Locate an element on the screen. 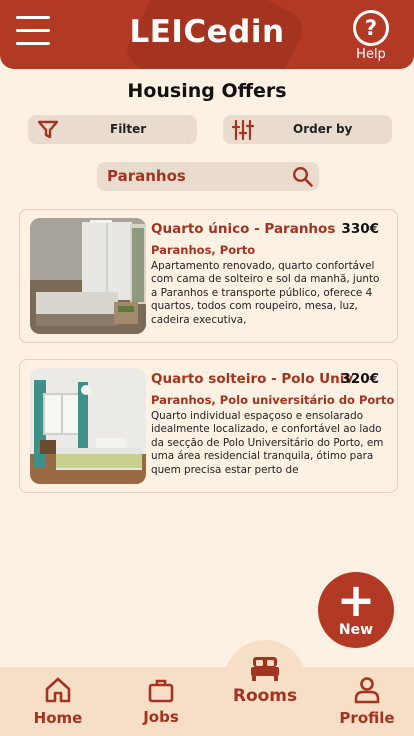 The image size is (414, 736). offer-title: Quarto solteiro - Polo Univ. is located at coordinates (254, 379).